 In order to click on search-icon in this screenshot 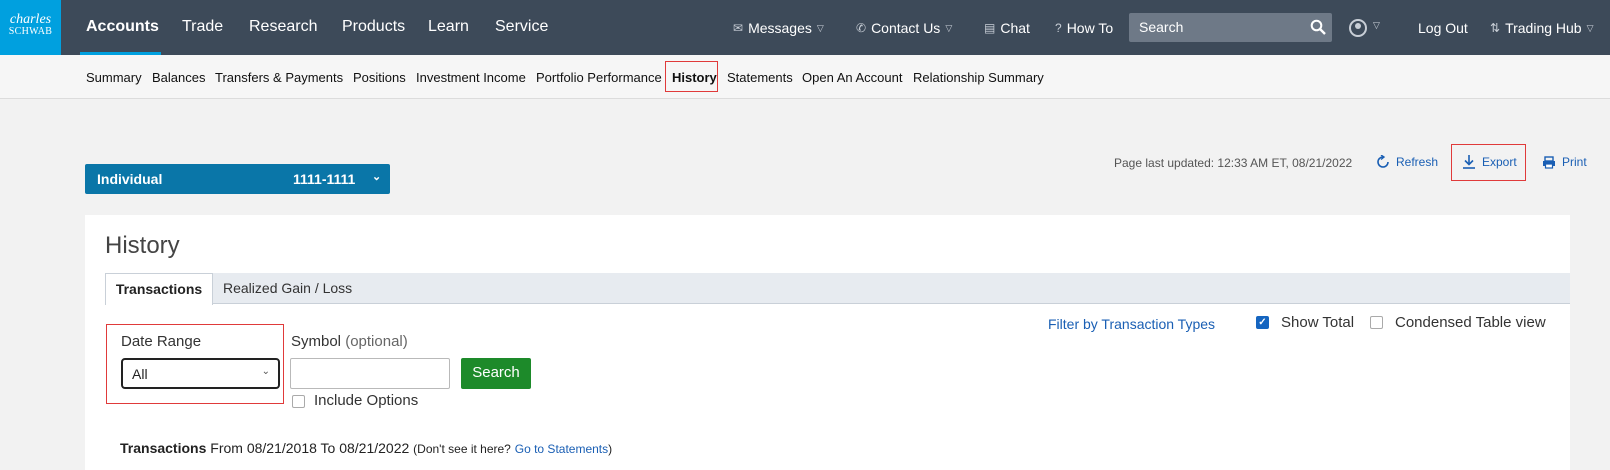, I will do `click(1318, 27)`.